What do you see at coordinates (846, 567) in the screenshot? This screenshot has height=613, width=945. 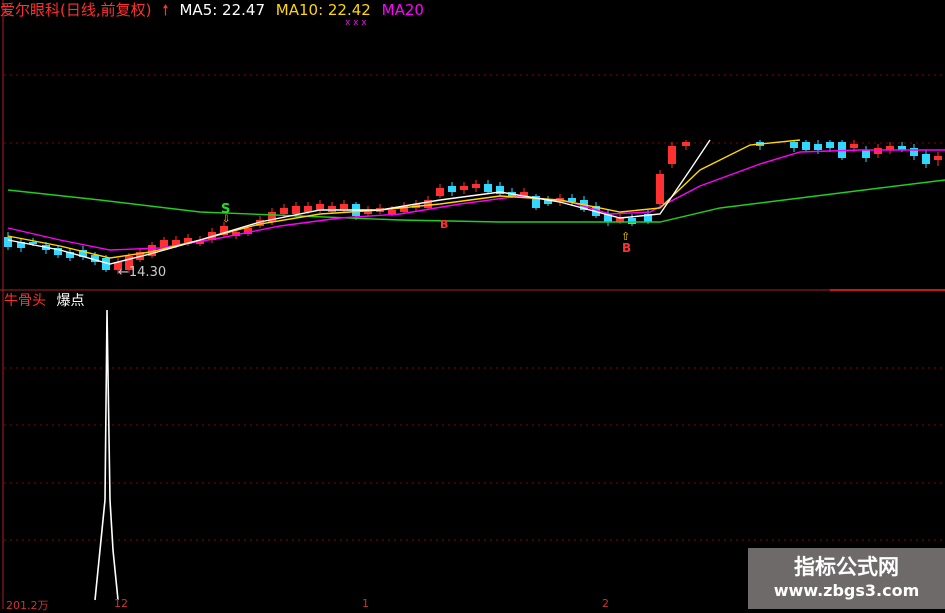 I see `watermark-title: 指标公式网` at bounding box center [846, 567].